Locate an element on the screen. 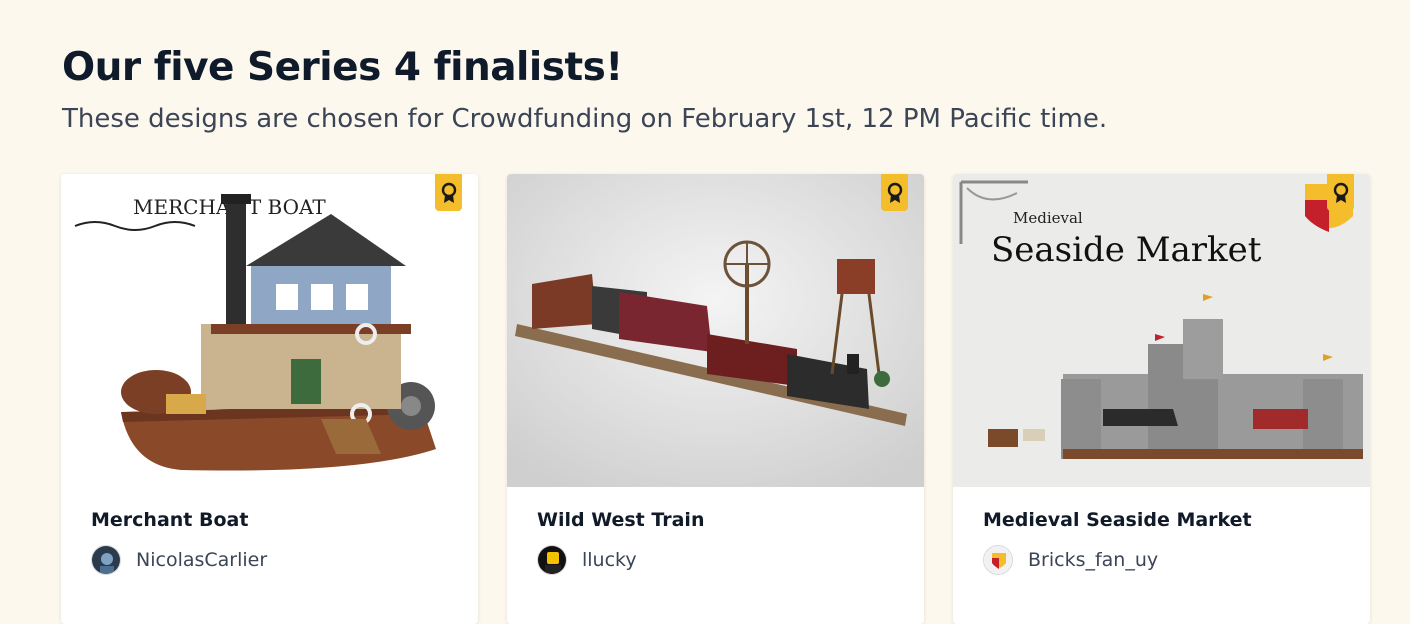  image-caption-main: Seaside Market is located at coordinates (1126, 250).